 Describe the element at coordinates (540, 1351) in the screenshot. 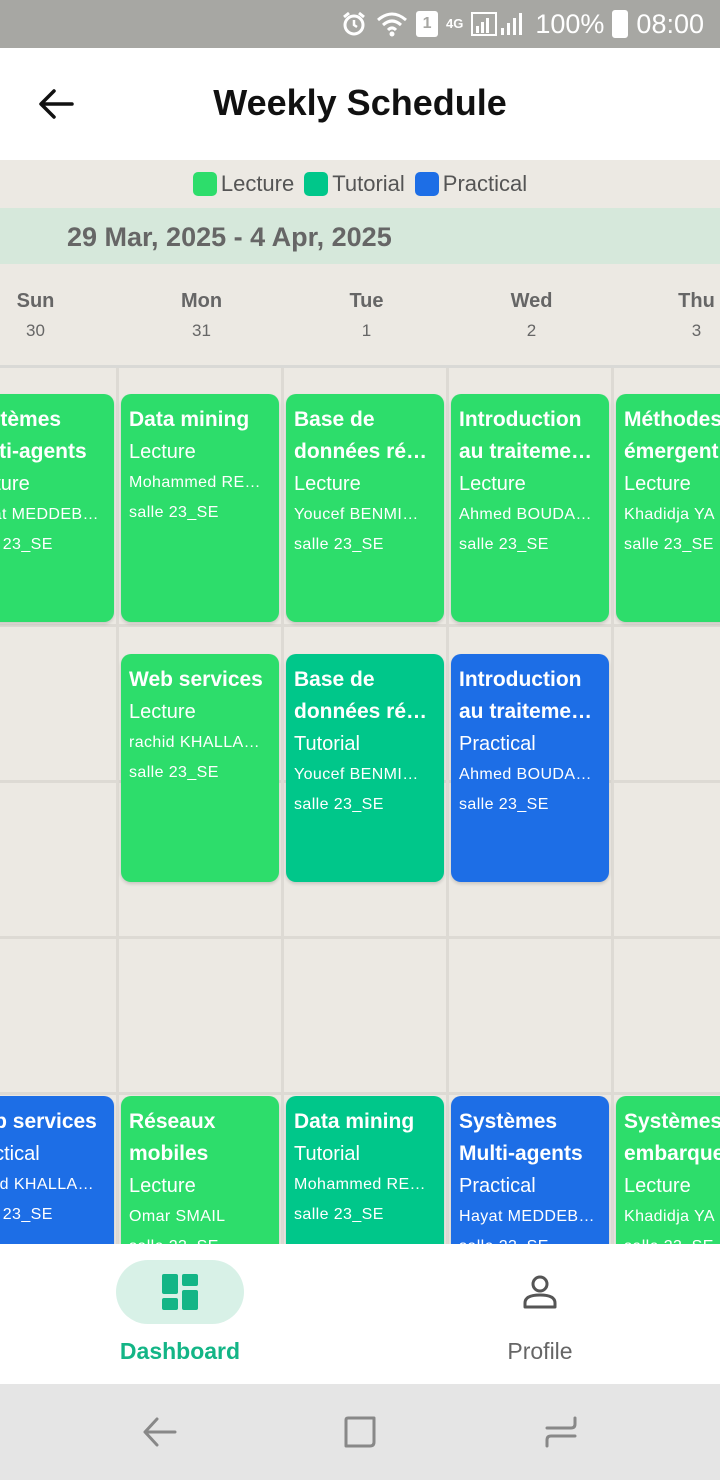

I see `nav-label: Profile` at that location.